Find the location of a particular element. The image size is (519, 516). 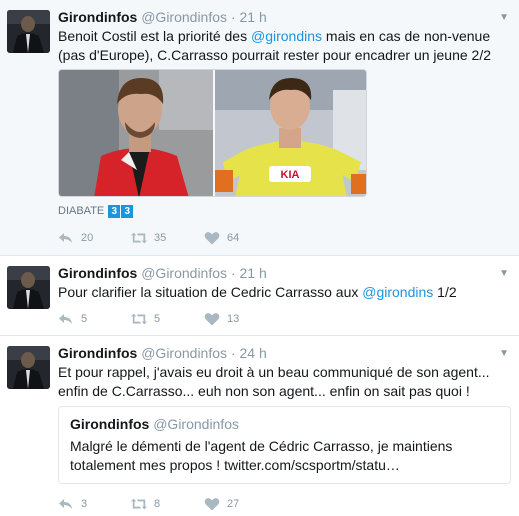

timestamp: 24 h is located at coordinates (252, 353).